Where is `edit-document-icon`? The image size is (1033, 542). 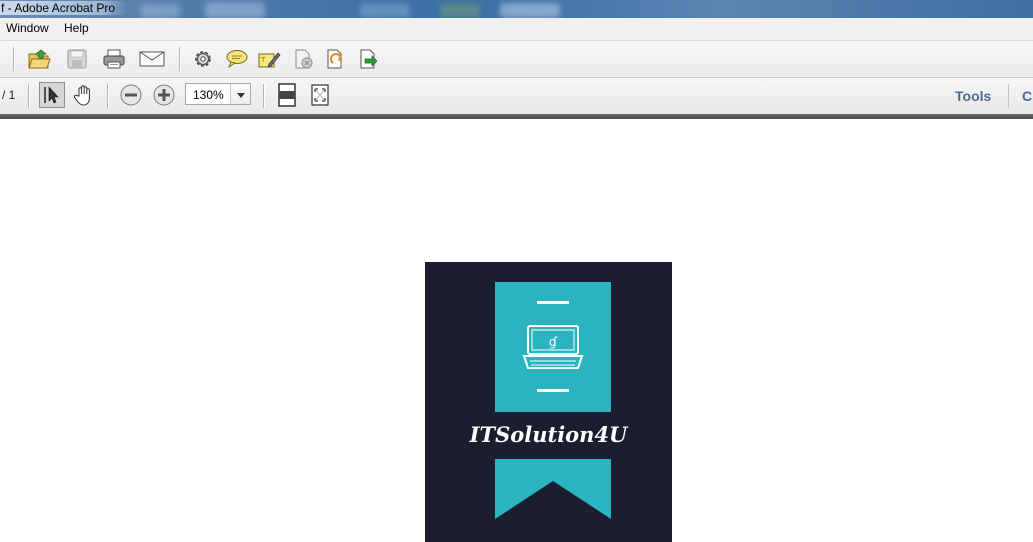
edit-document-icon is located at coordinates (335, 59).